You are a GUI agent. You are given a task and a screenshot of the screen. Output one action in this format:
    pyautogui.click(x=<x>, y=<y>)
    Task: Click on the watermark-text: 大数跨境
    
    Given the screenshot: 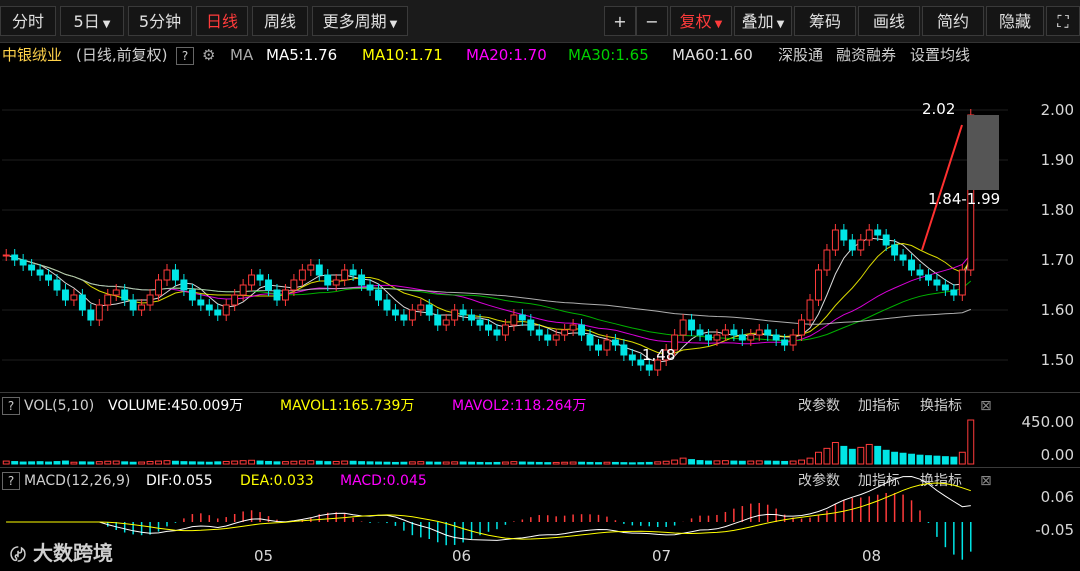 What is the action you would take?
    pyautogui.click(x=72, y=553)
    